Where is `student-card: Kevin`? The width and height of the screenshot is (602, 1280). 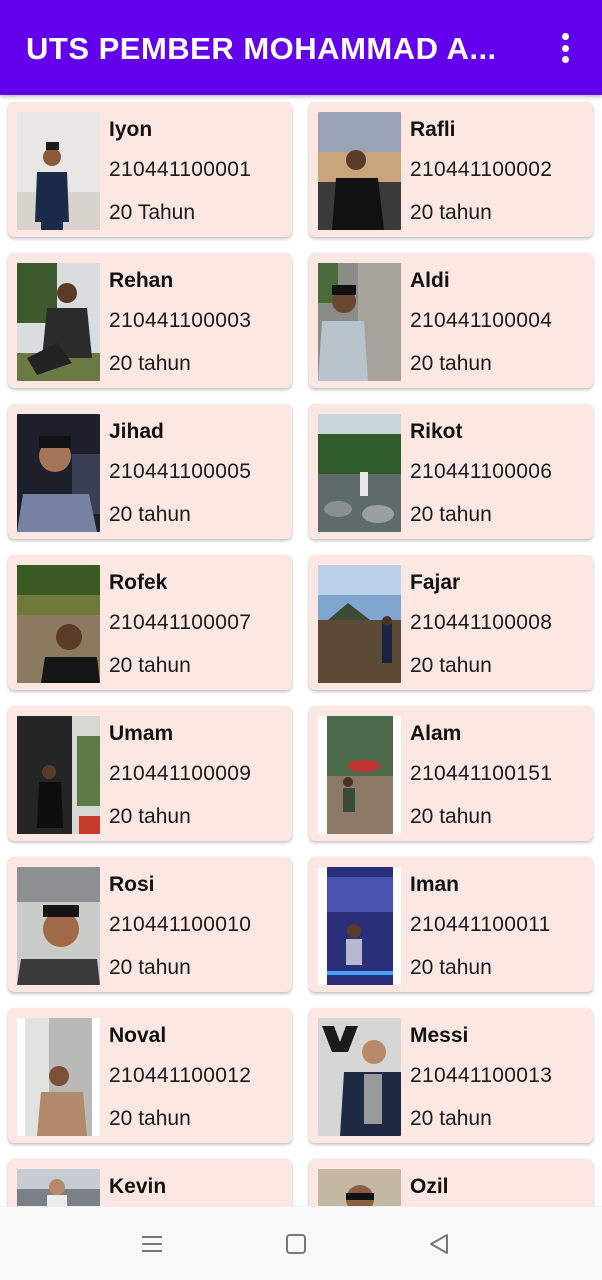
student-card: Kevin is located at coordinates (150, 1182).